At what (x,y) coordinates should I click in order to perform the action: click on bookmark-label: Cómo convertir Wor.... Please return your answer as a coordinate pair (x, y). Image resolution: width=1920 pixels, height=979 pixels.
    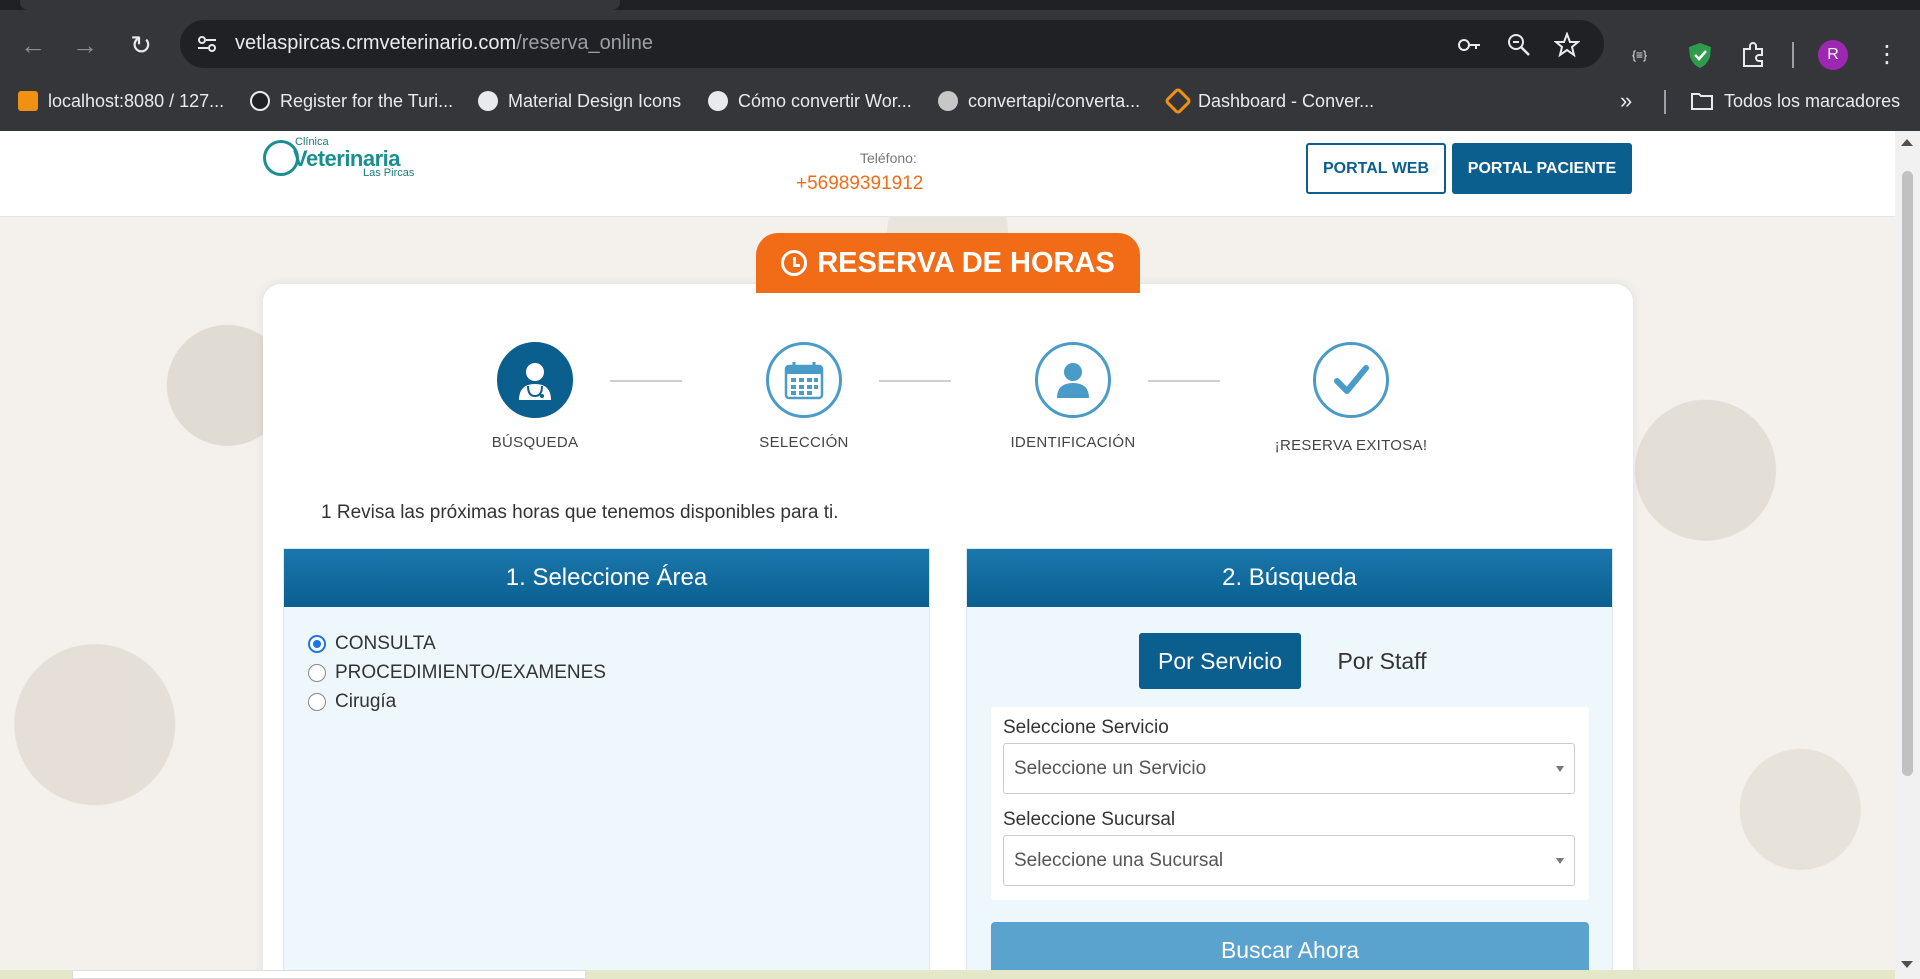
    Looking at the image, I should click on (825, 100).